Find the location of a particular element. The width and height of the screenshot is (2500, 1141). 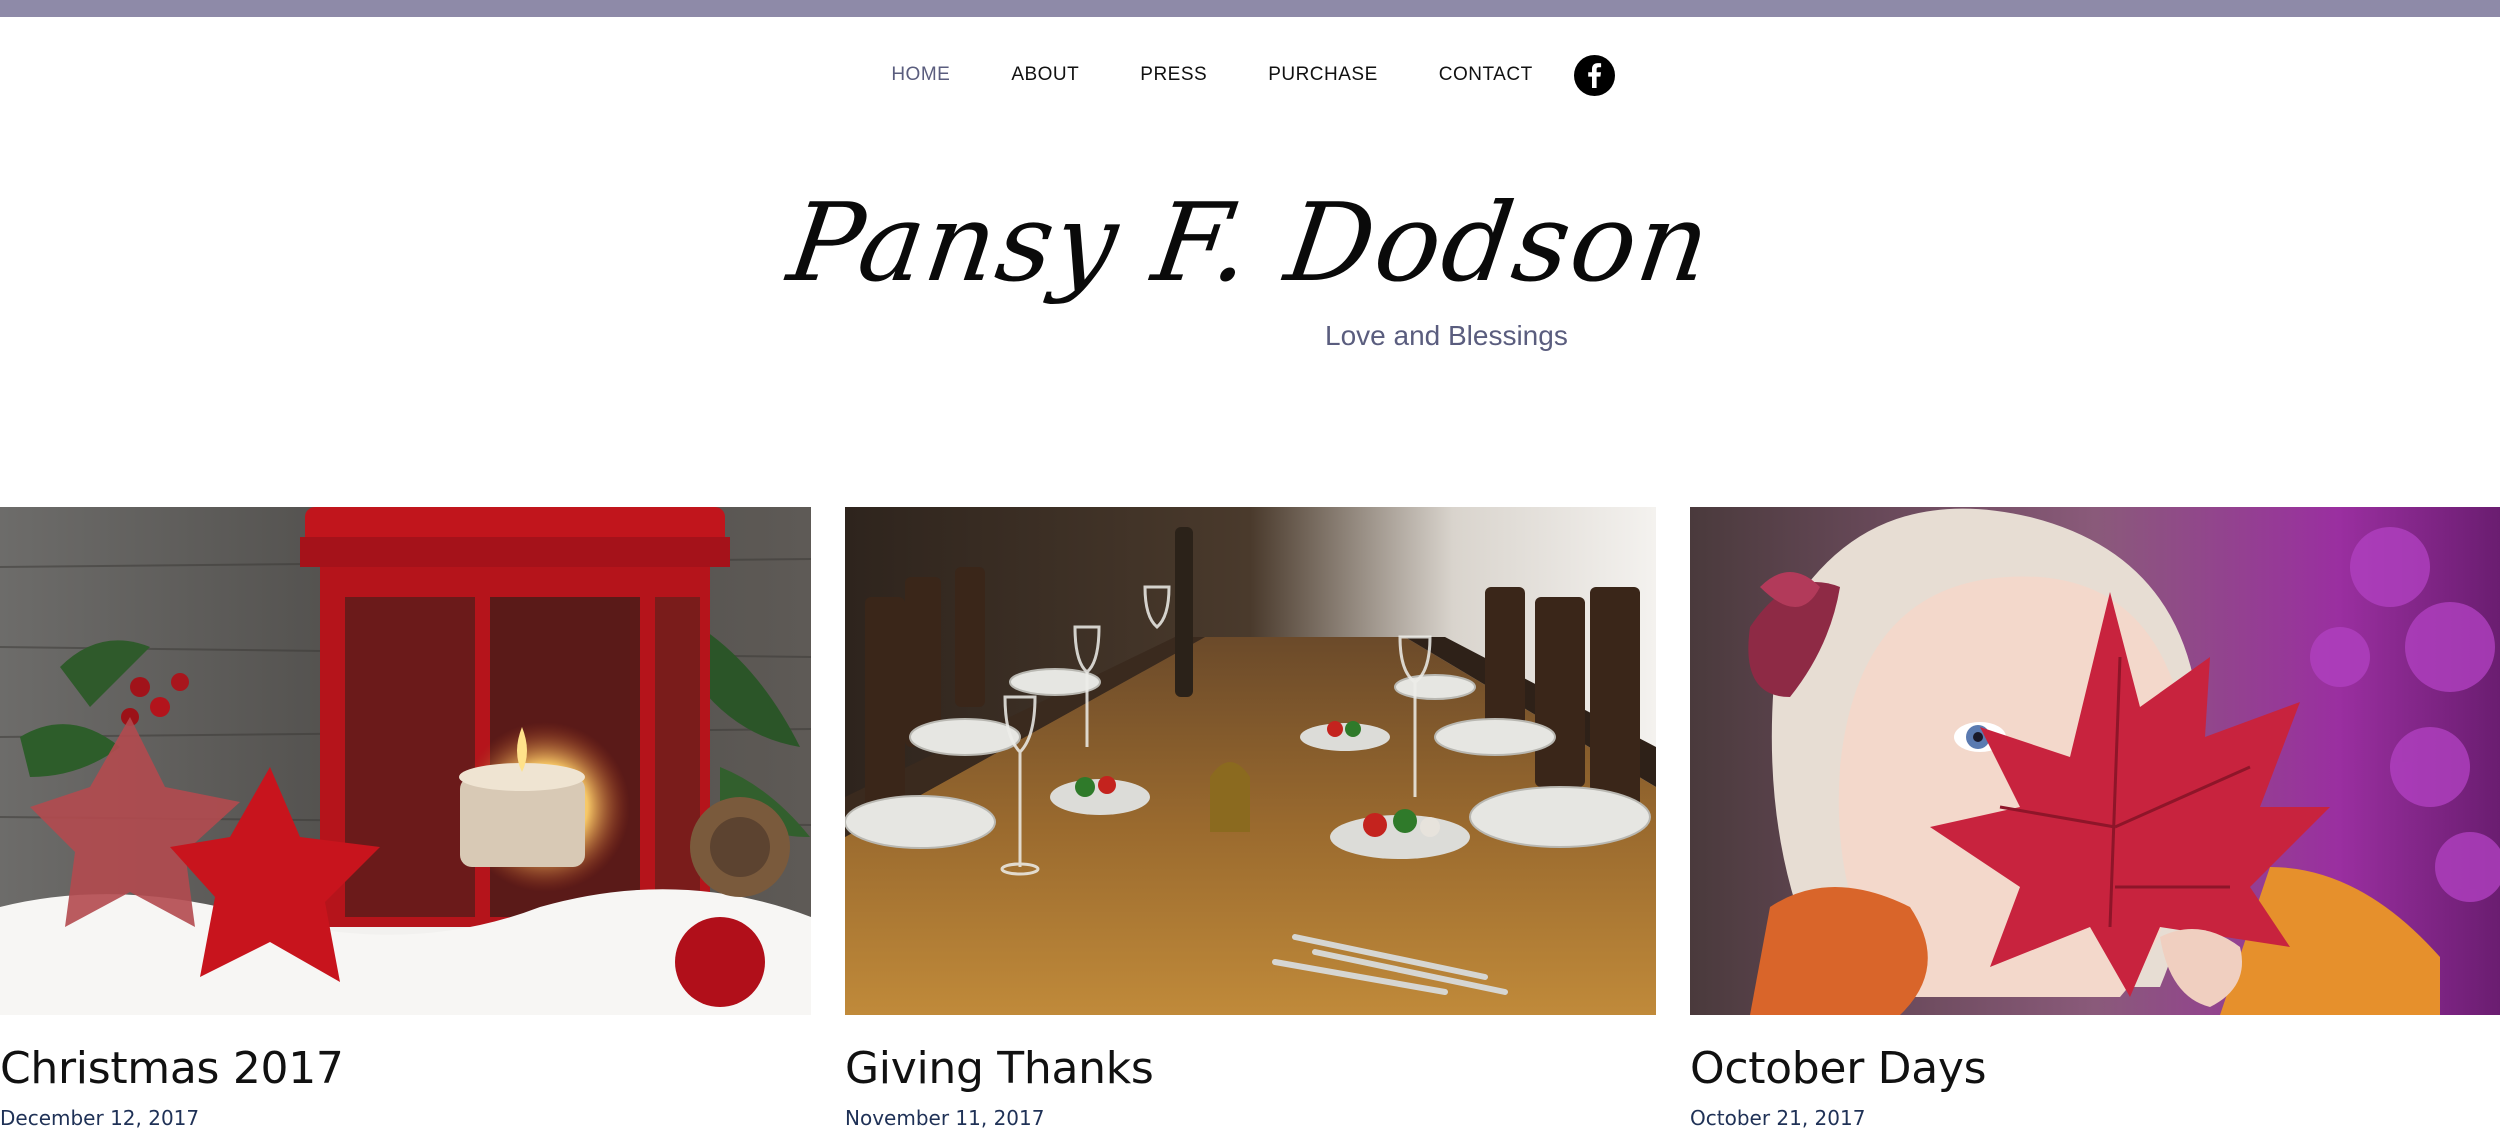

thanksgiving-table-photo is located at coordinates (1250, 761).